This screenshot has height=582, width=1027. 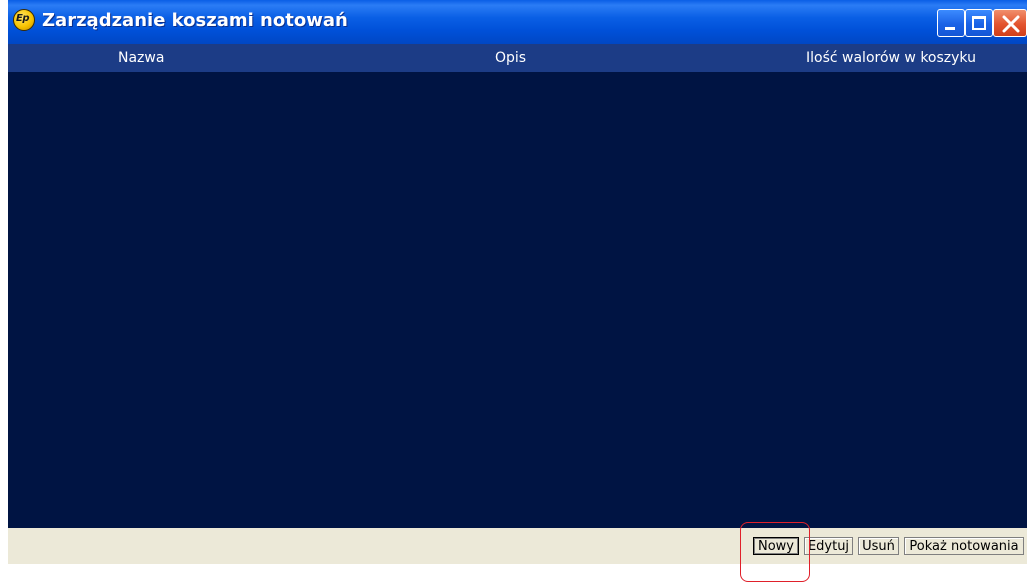 I want to click on maximize-button, so click(x=979, y=23).